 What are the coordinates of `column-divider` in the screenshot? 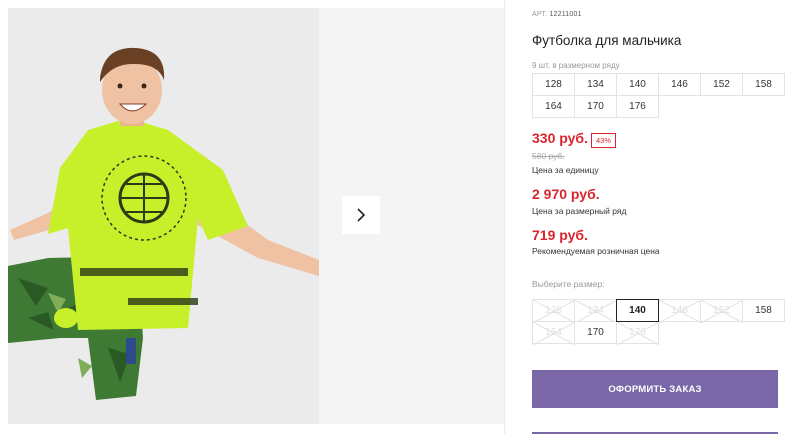 It's located at (504, 217).